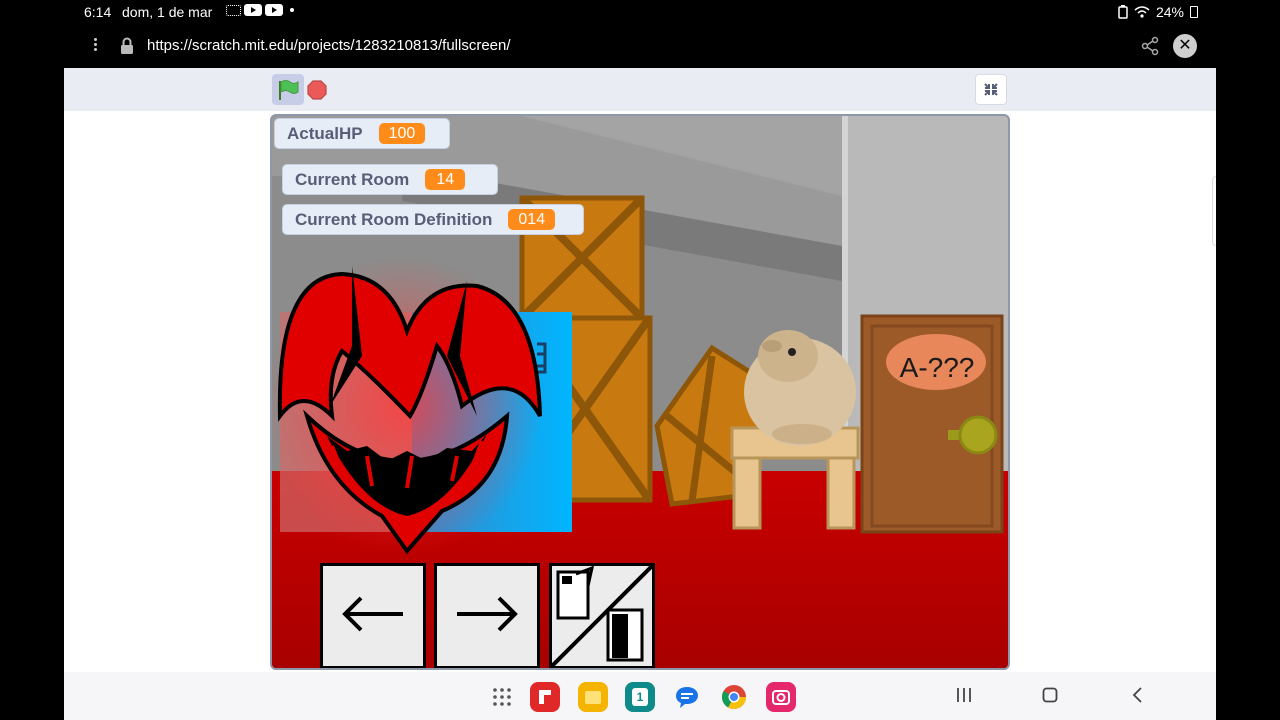  I want to click on wifi-icon, so click(1142, 12).